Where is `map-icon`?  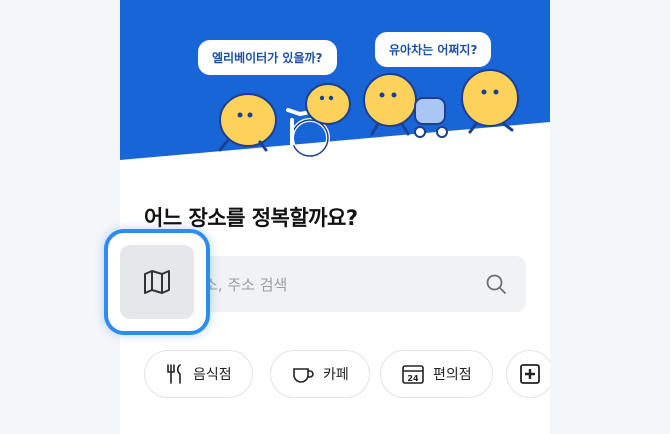 map-icon is located at coordinates (157, 282).